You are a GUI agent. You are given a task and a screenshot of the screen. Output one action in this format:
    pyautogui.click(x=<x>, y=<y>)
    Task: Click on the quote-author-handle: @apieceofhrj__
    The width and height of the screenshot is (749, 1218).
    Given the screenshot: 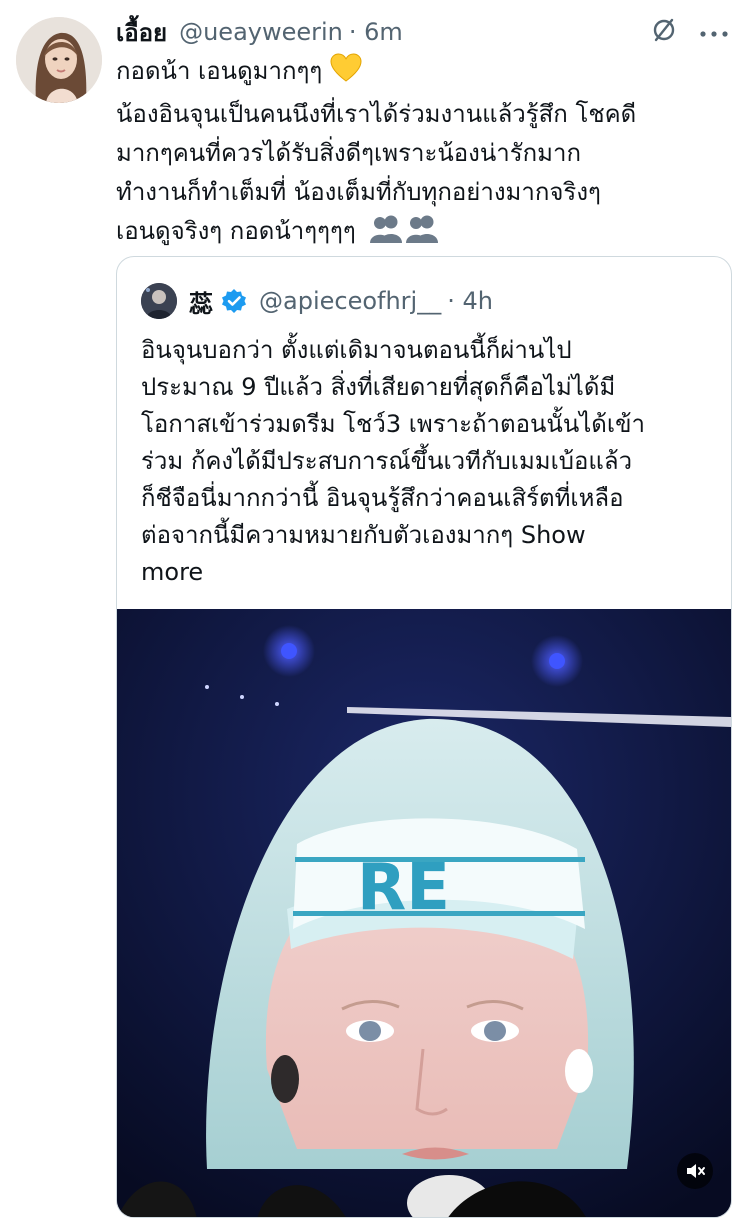 What is the action you would take?
    pyautogui.click(x=350, y=301)
    